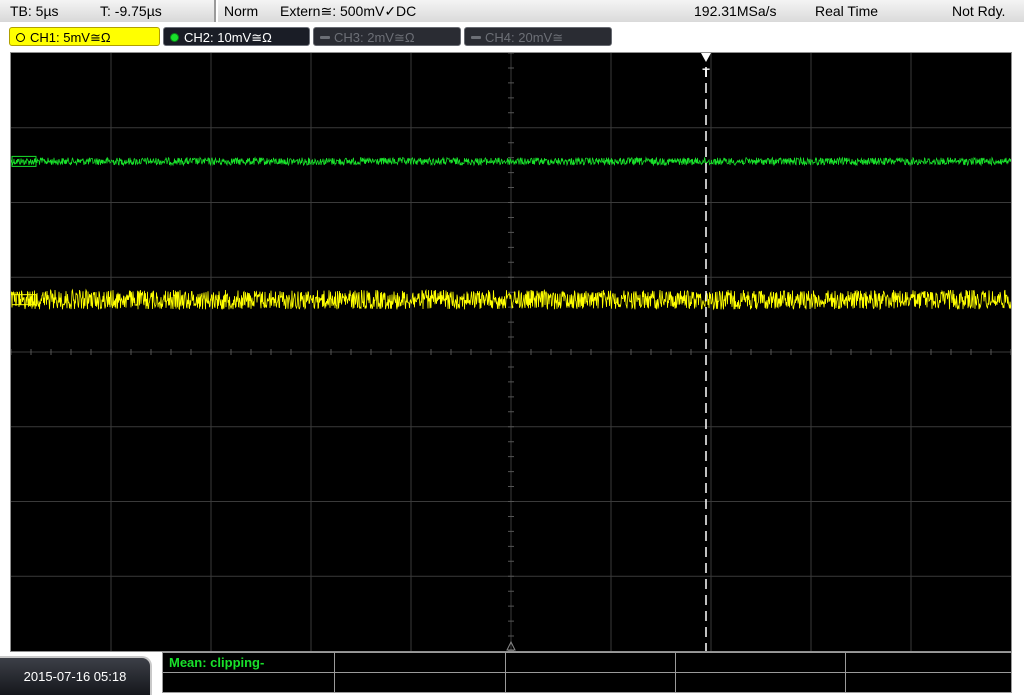  What do you see at coordinates (34, 11) in the screenshot?
I see `timebase-readout: TB: 5µs` at bounding box center [34, 11].